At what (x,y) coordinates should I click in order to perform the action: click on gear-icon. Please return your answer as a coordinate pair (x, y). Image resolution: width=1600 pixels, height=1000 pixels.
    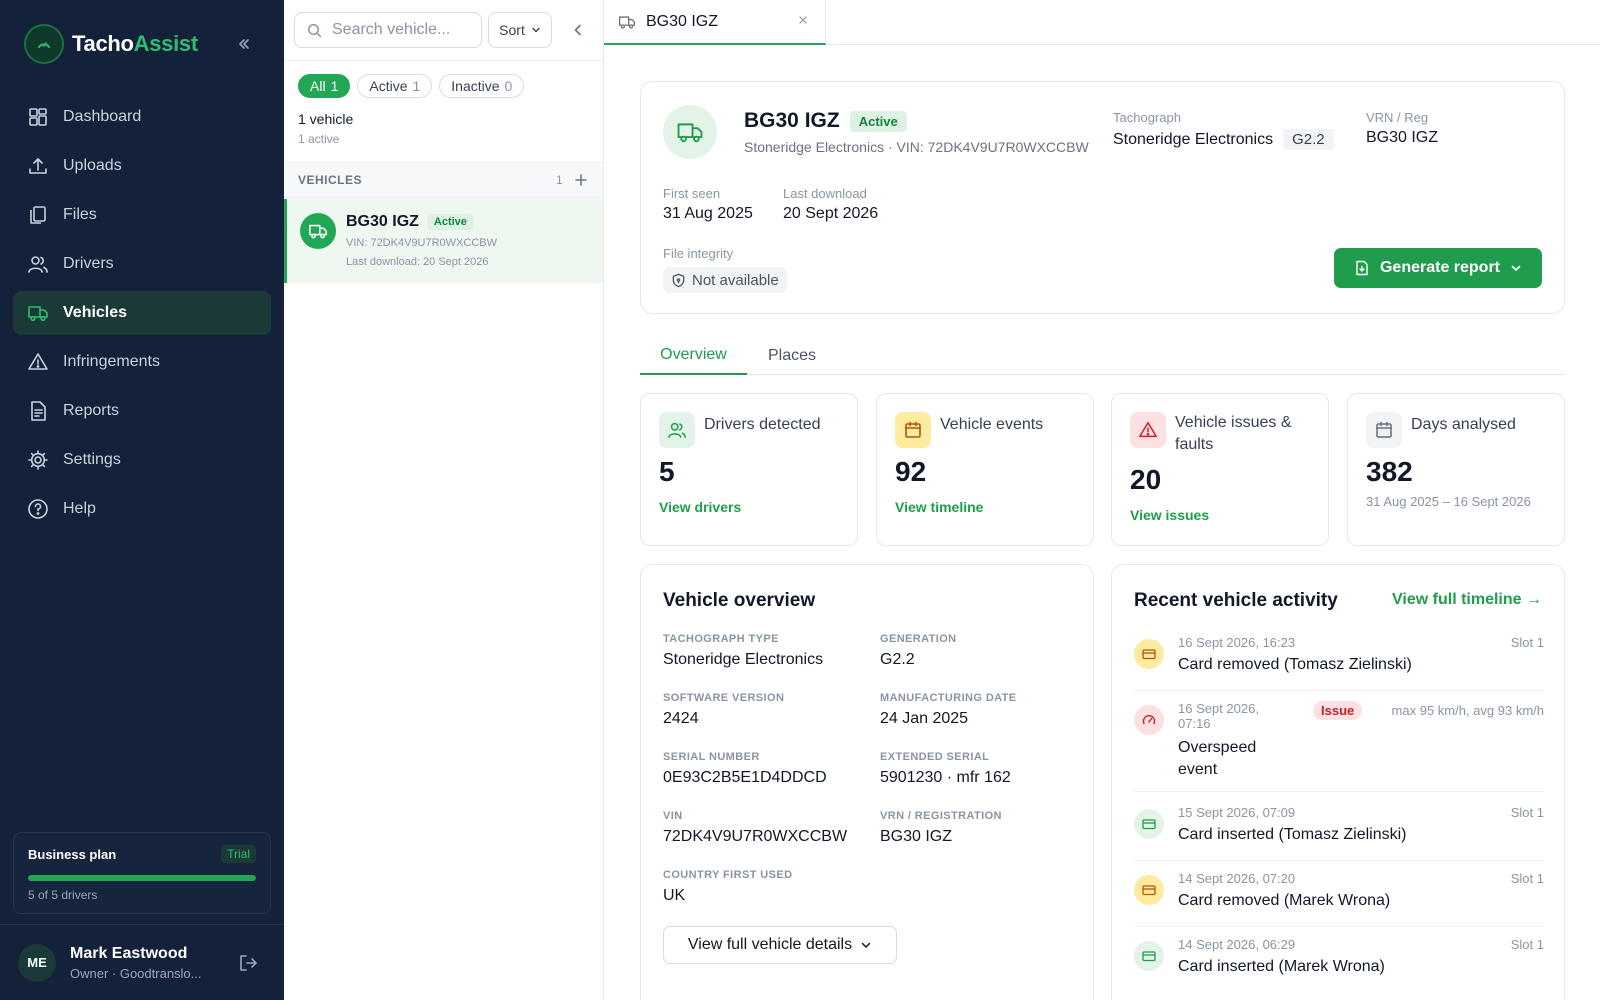
    Looking at the image, I should click on (38, 460).